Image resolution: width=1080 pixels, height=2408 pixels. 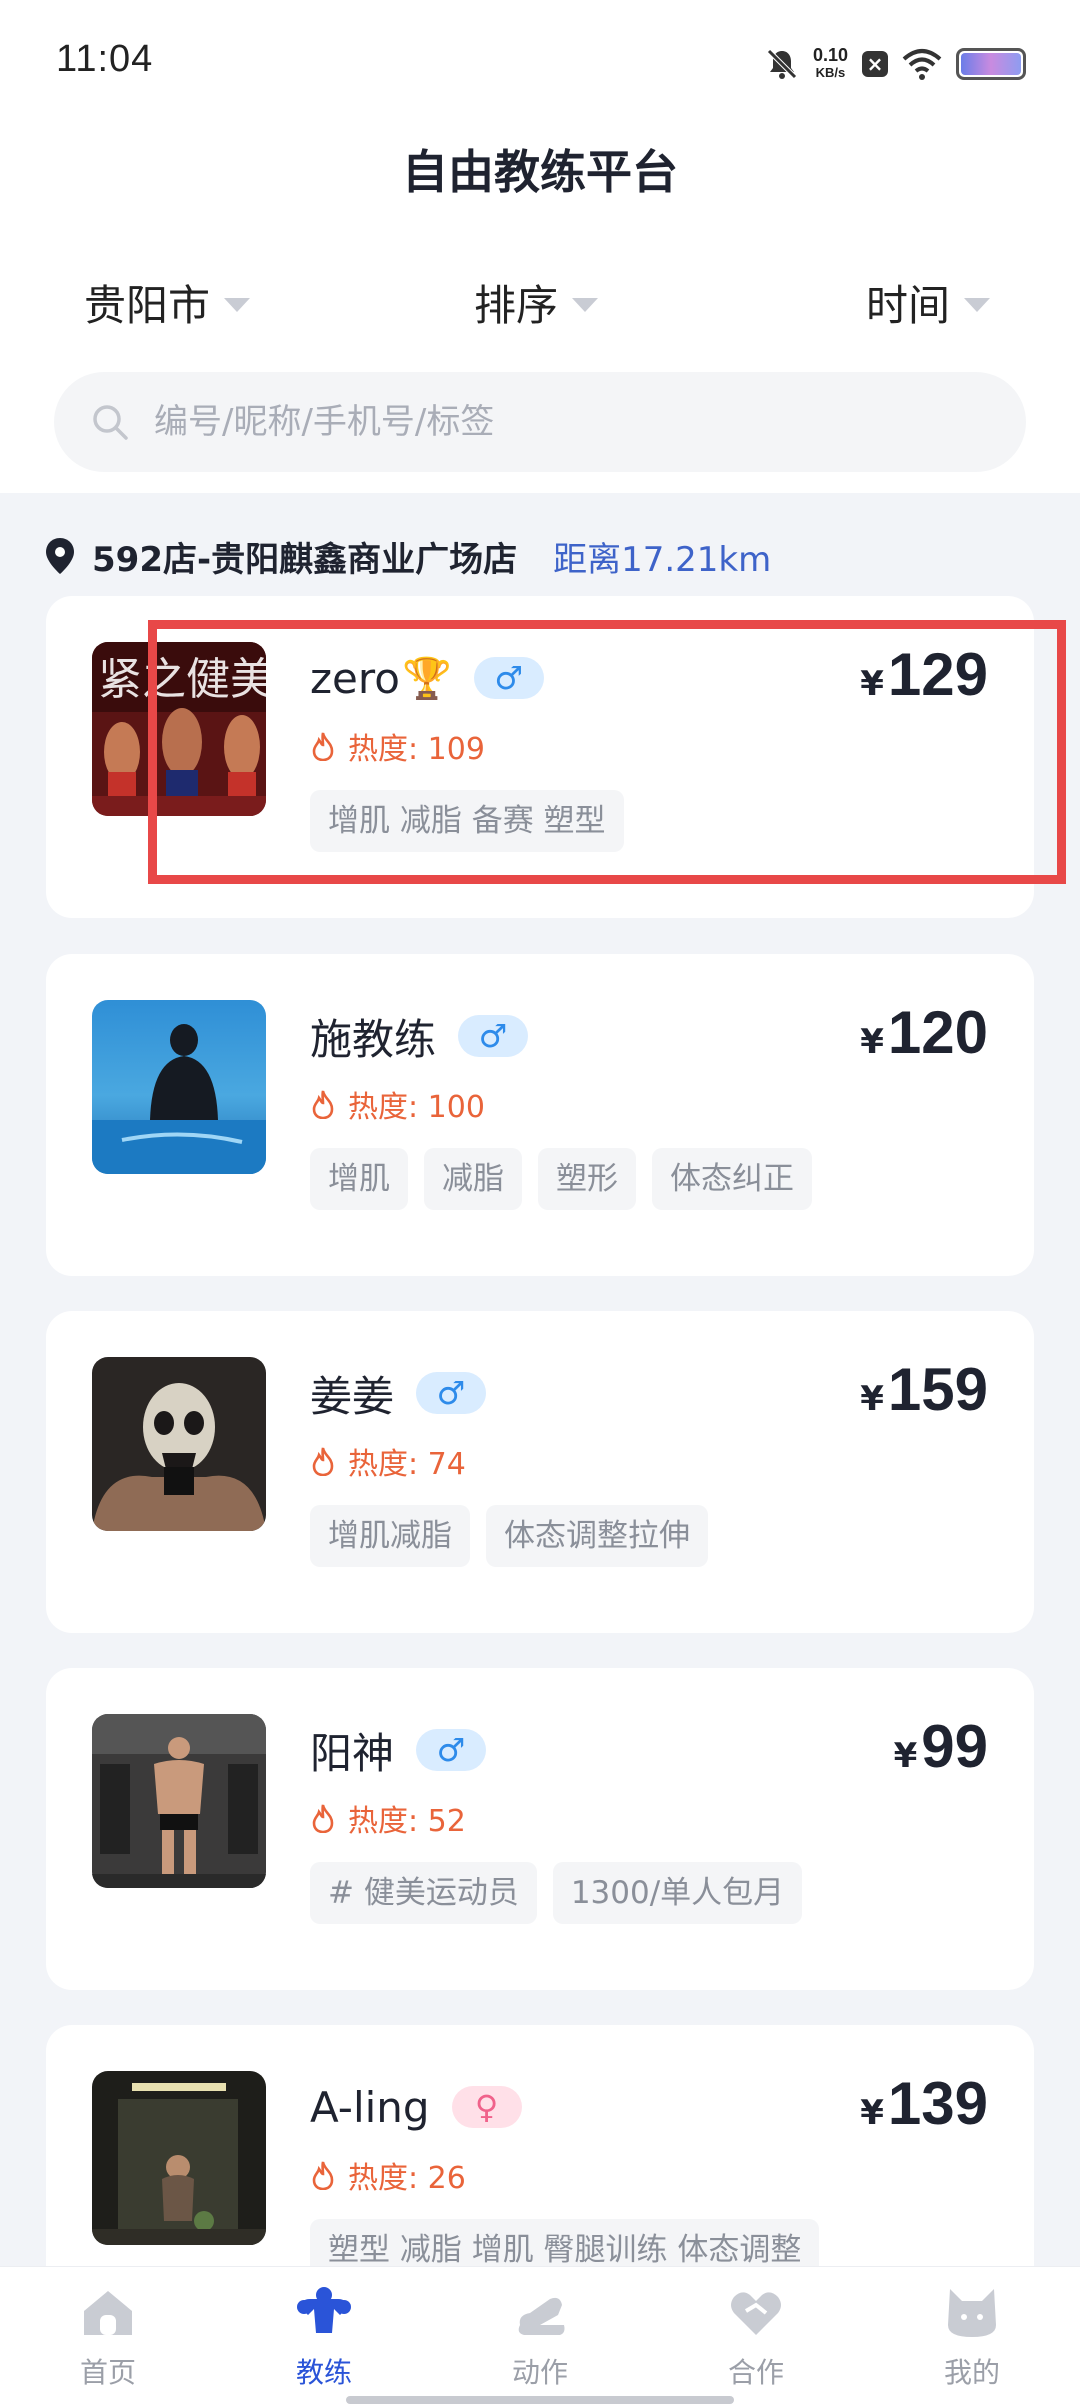 What do you see at coordinates (937, 2103) in the screenshot?
I see `price-value: 139` at bounding box center [937, 2103].